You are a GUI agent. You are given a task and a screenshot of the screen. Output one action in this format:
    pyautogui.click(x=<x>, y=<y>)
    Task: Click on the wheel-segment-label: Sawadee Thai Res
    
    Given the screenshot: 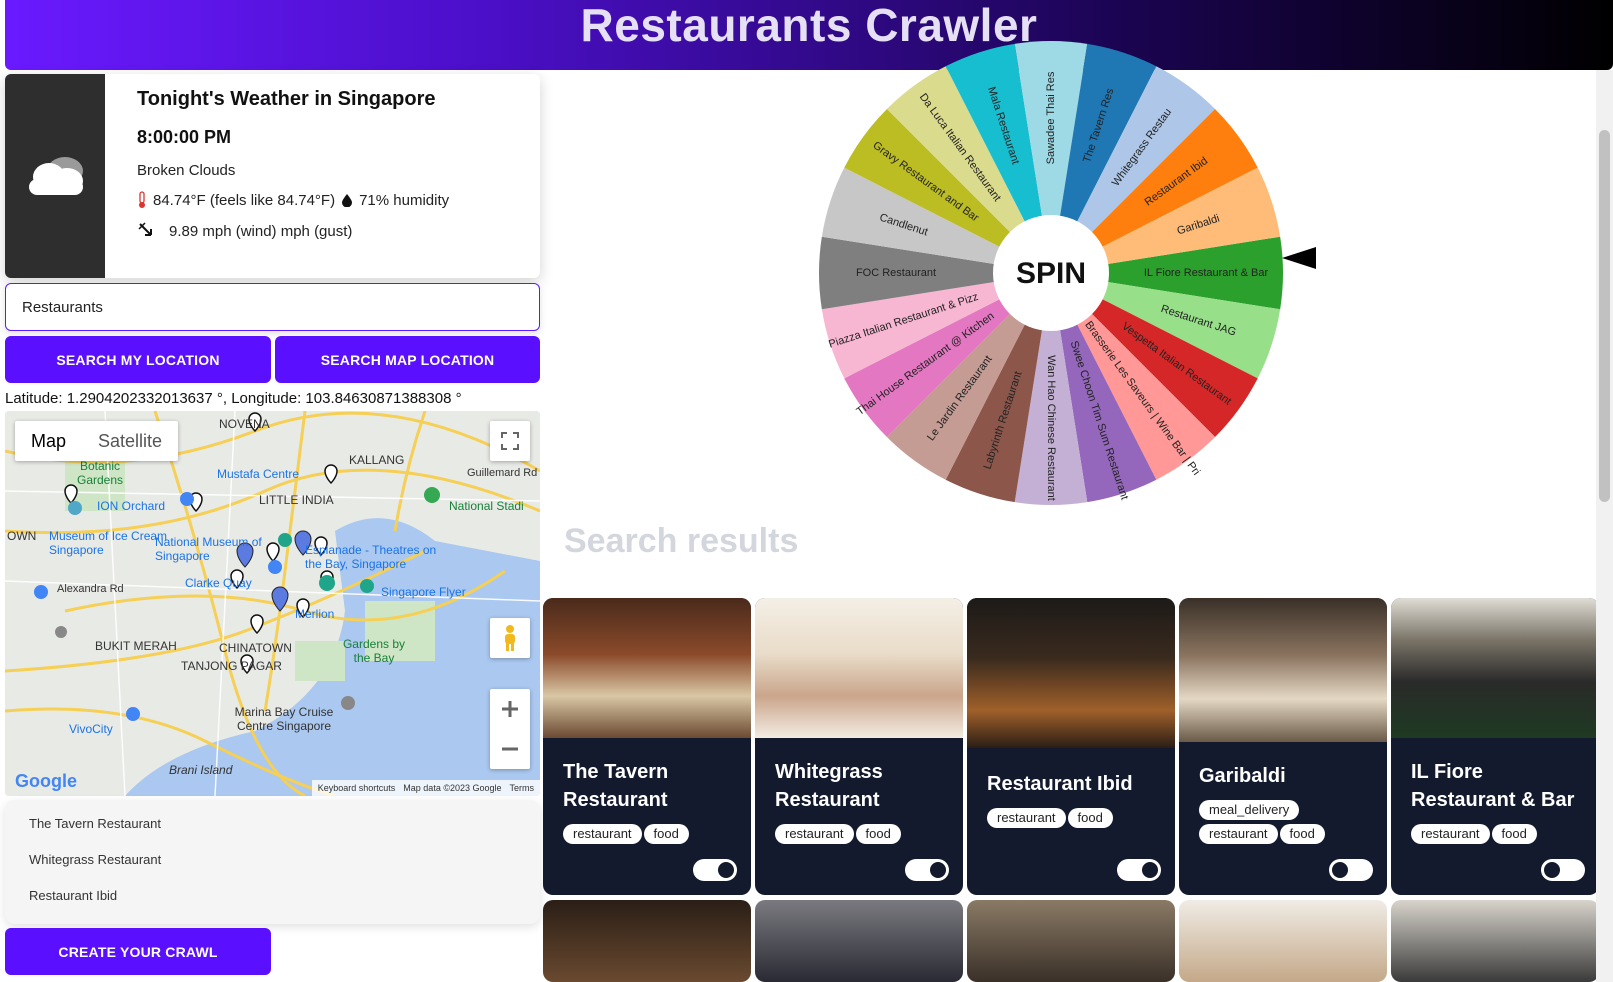 What is the action you would take?
    pyautogui.click(x=1051, y=117)
    